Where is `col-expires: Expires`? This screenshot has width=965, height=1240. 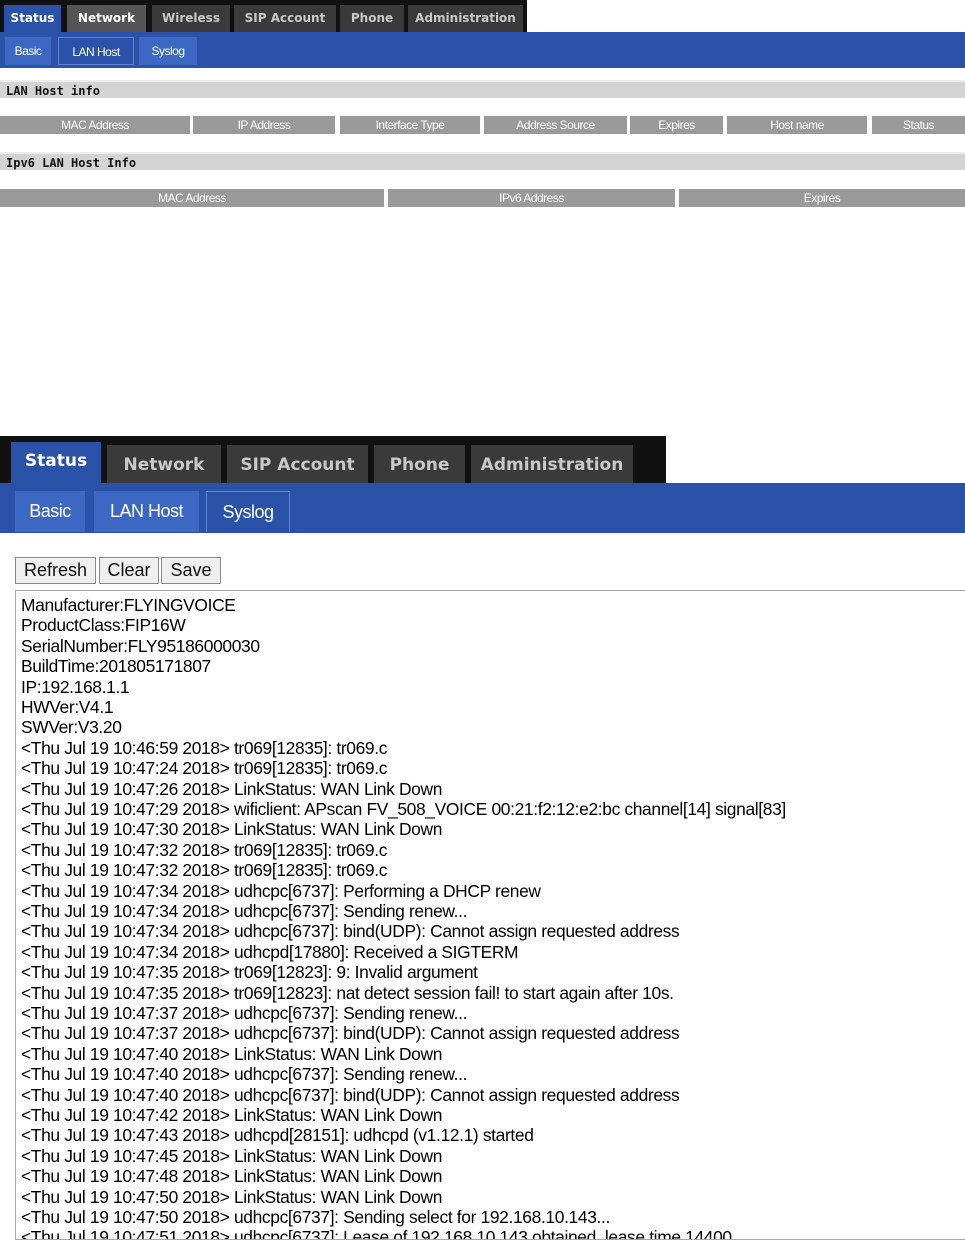
col-expires: Expires is located at coordinates (676, 125).